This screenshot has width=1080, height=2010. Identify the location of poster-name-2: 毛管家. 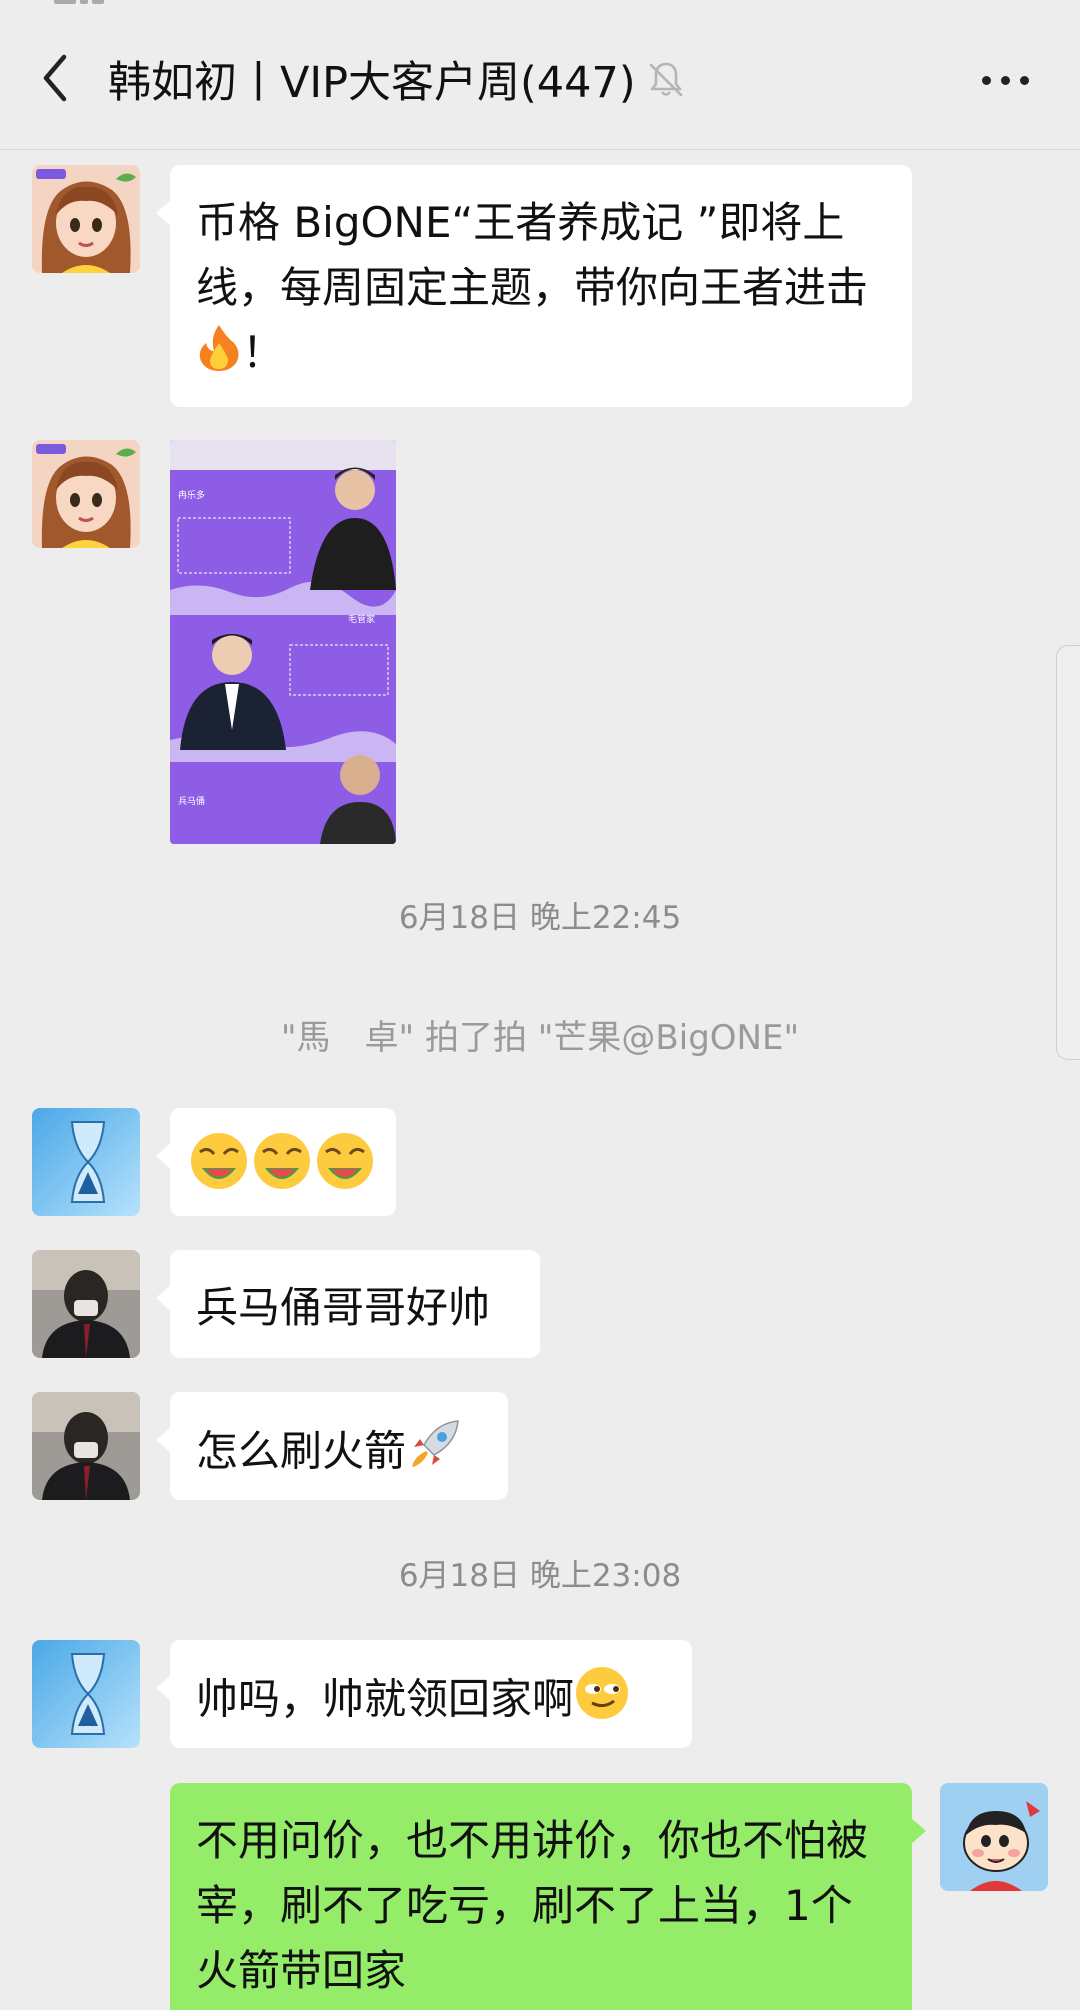
(361, 619).